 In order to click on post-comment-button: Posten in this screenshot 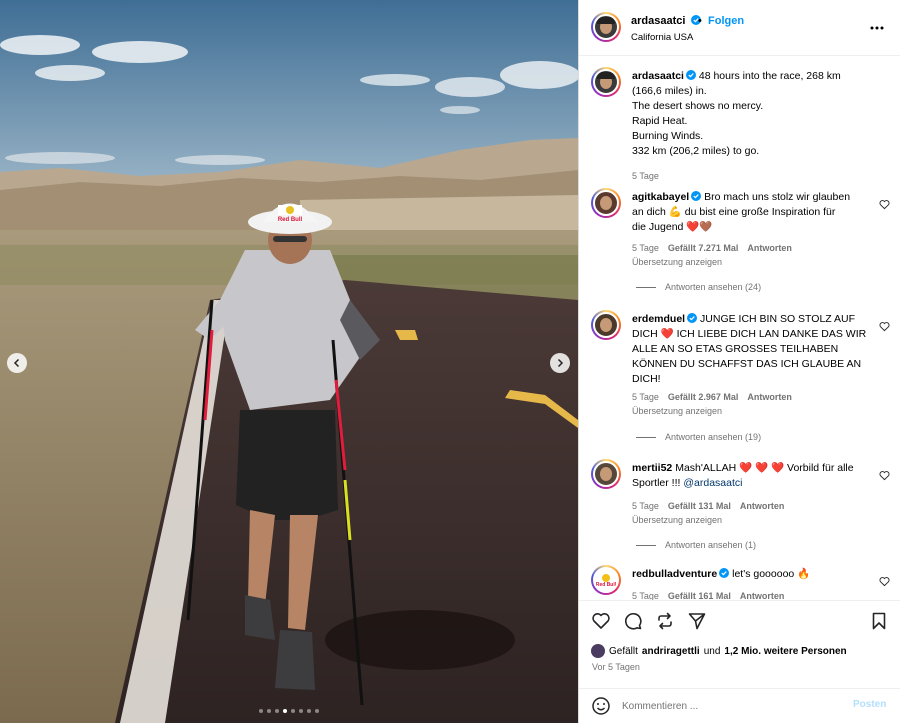, I will do `click(869, 704)`.